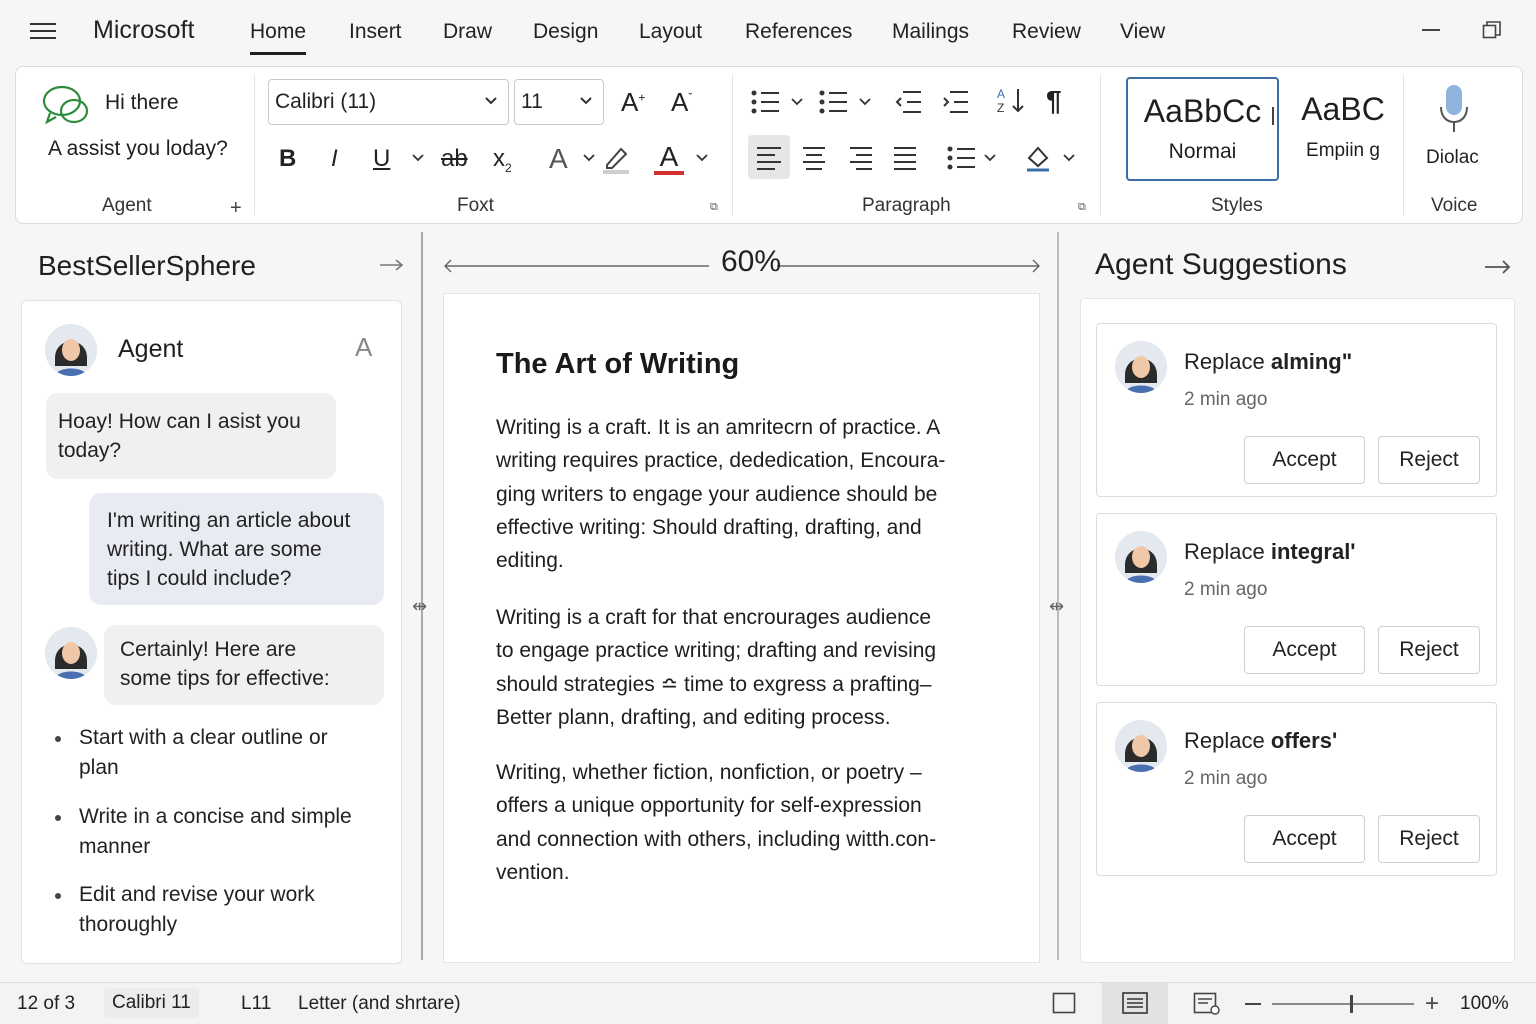 Image resolution: width=1536 pixels, height=1024 pixels. What do you see at coordinates (381, 159) in the screenshot?
I see `underline-icon: U` at bounding box center [381, 159].